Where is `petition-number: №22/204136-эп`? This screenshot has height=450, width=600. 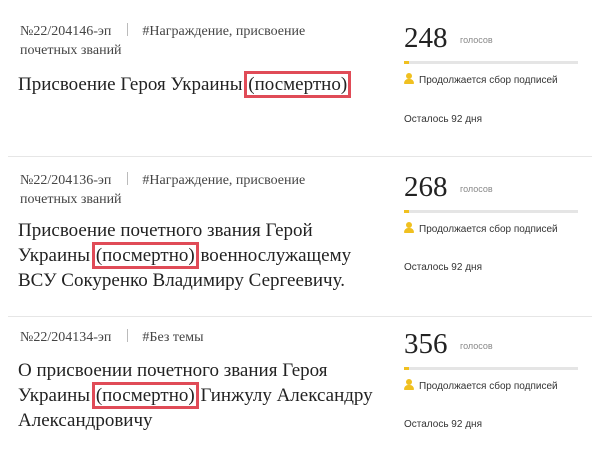 petition-number: №22/204136-эп is located at coordinates (66, 180).